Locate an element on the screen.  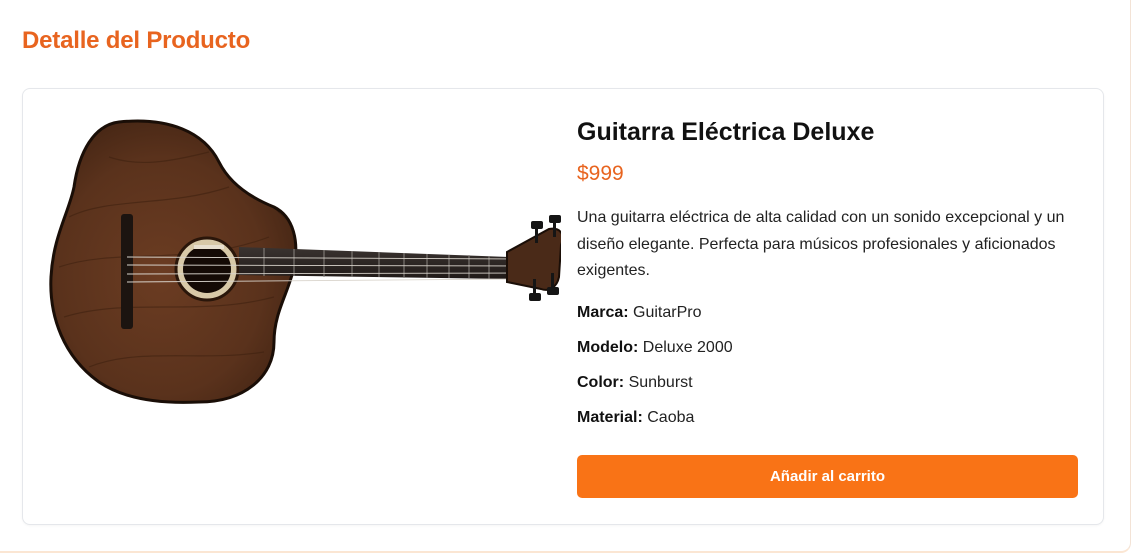
spec-label: Color: is located at coordinates (601, 382).